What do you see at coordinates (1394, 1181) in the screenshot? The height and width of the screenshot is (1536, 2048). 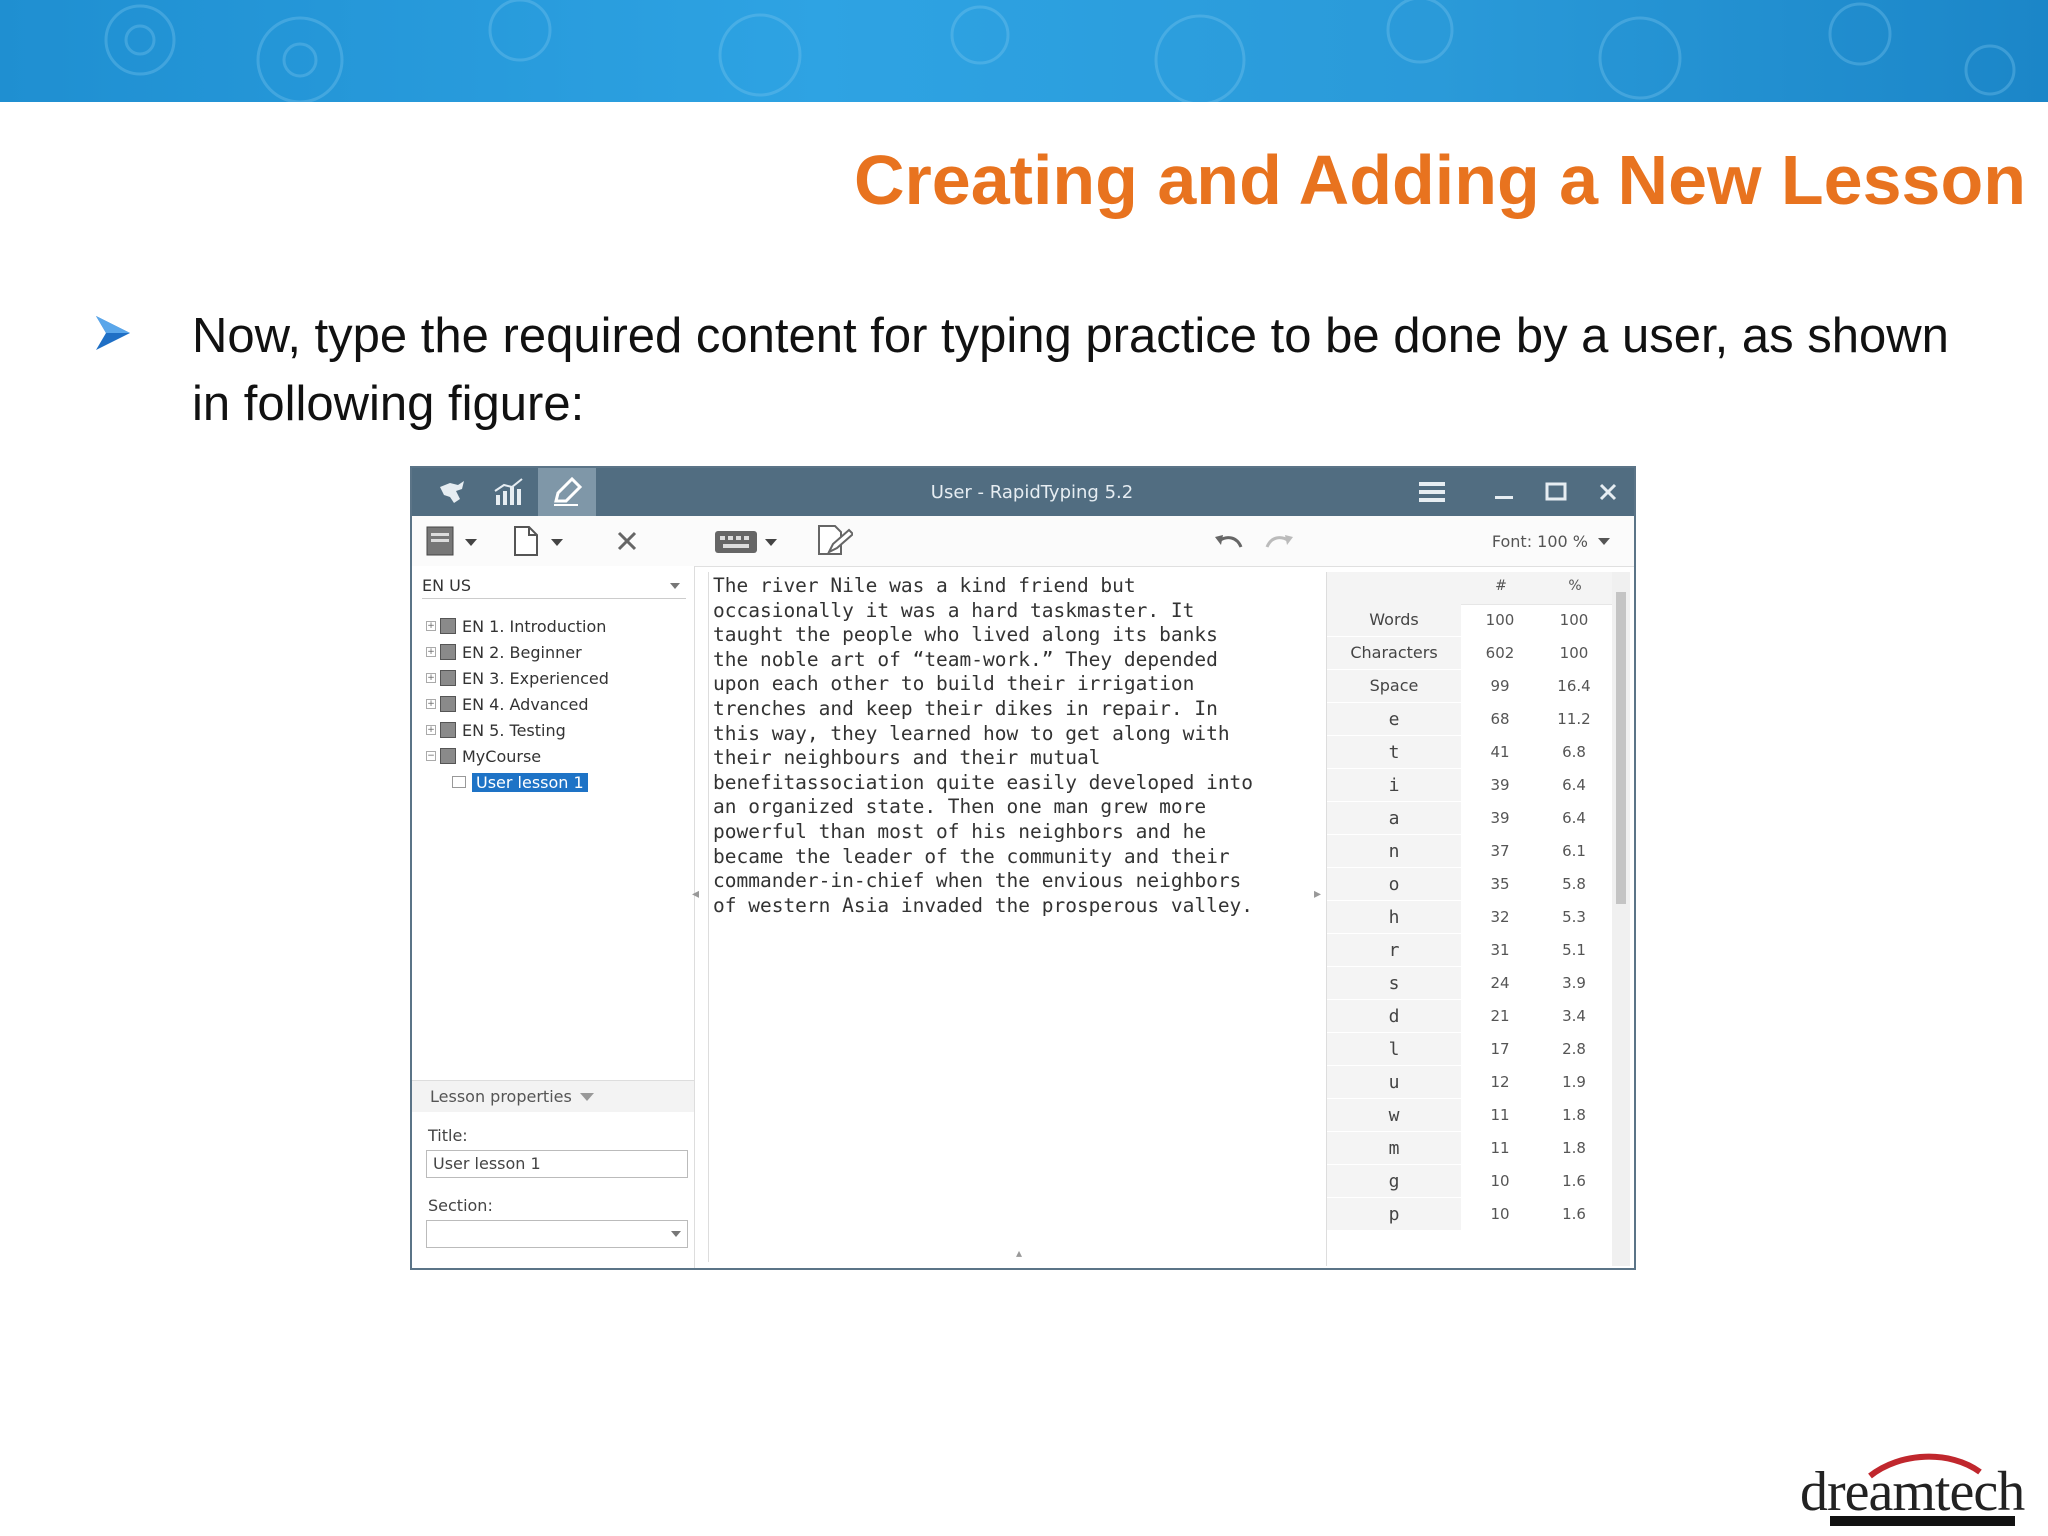 I see `stat-label: g` at bounding box center [1394, 1181].